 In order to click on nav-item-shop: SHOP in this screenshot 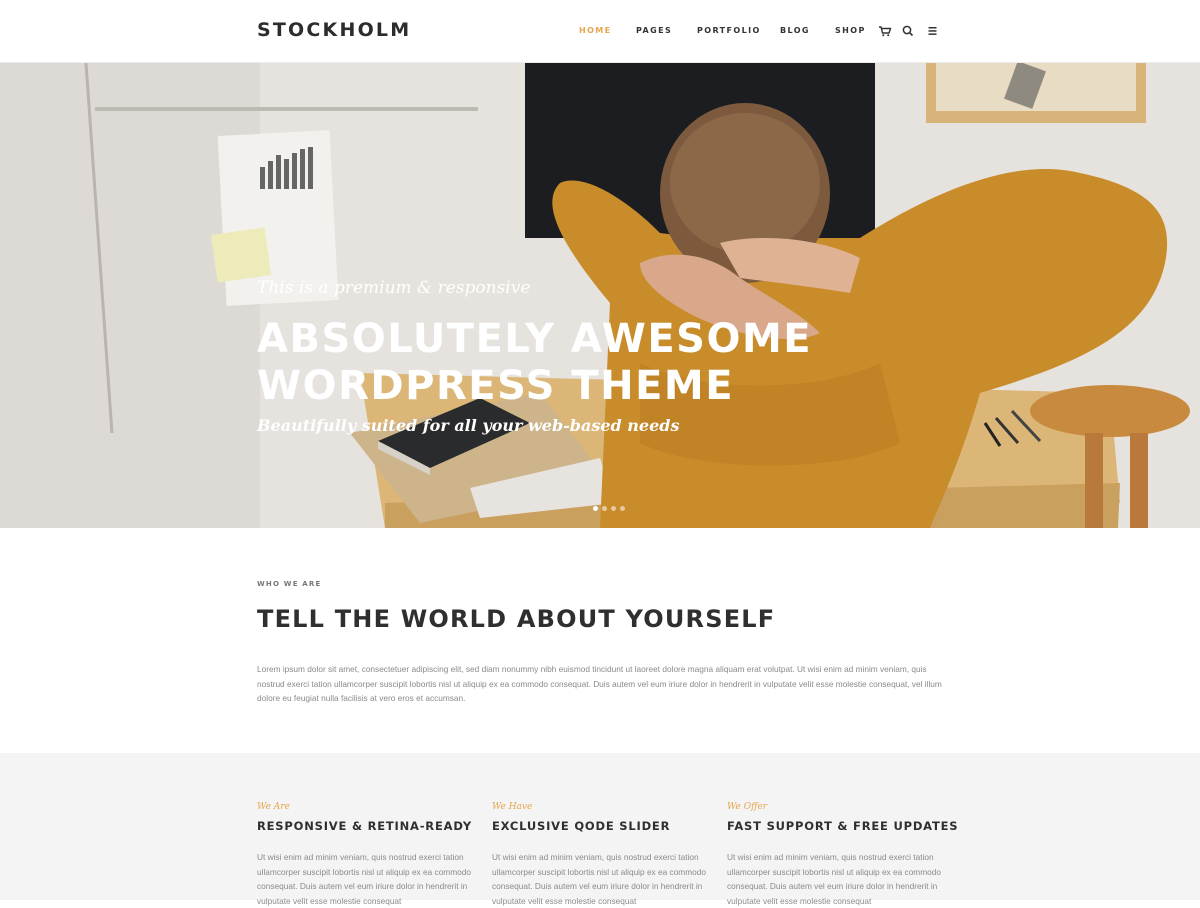, I will do `click(850, 30)`.